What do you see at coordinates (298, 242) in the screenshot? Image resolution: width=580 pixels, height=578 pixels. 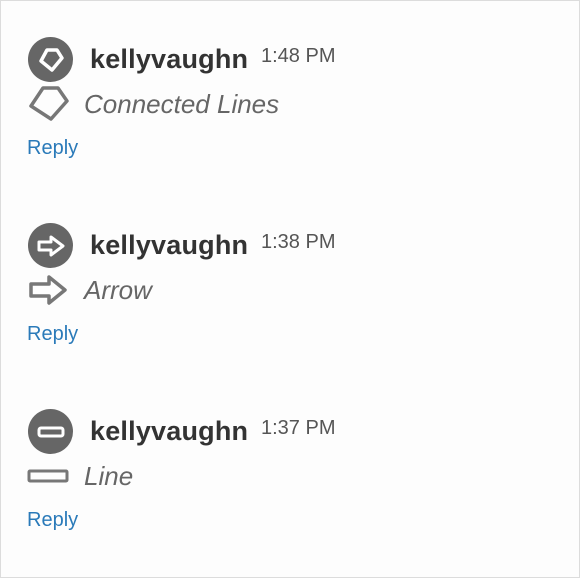 I see `comment-timestamp: 1:38 PM` at bounding box center [298, 242].